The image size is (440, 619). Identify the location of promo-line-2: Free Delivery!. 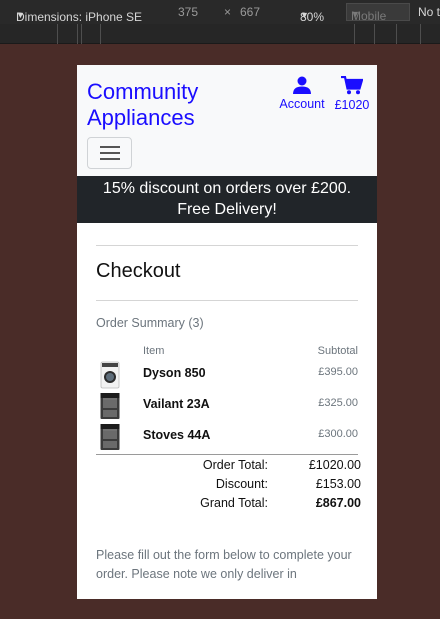
(227, 209).